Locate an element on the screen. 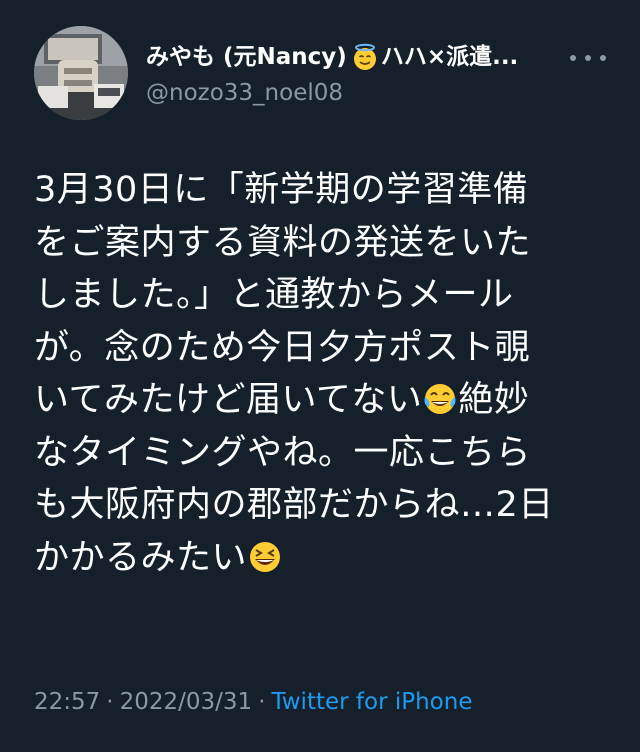 This screenshot has height=752, width=640. tweet-line: をご案内する資料の発送をいた is located at coordinates (283, 242).